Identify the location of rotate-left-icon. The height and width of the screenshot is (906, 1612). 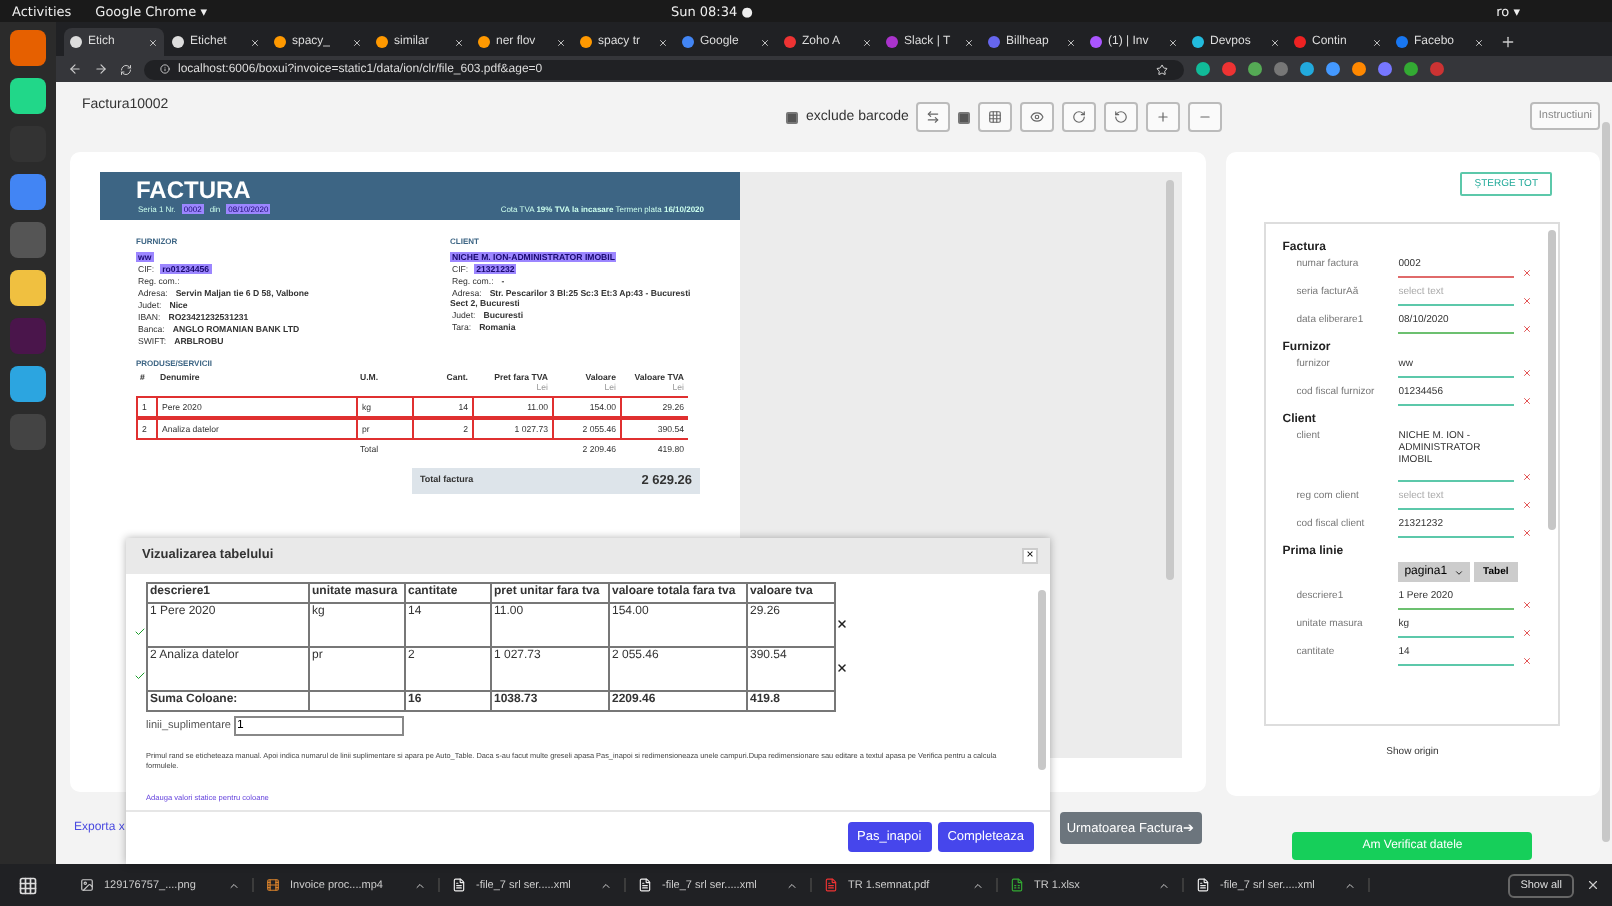
(1121, 117).